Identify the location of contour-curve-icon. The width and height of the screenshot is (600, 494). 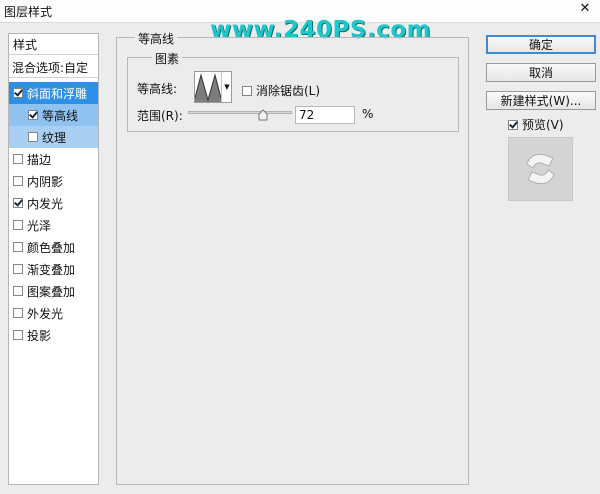
(208, 87).